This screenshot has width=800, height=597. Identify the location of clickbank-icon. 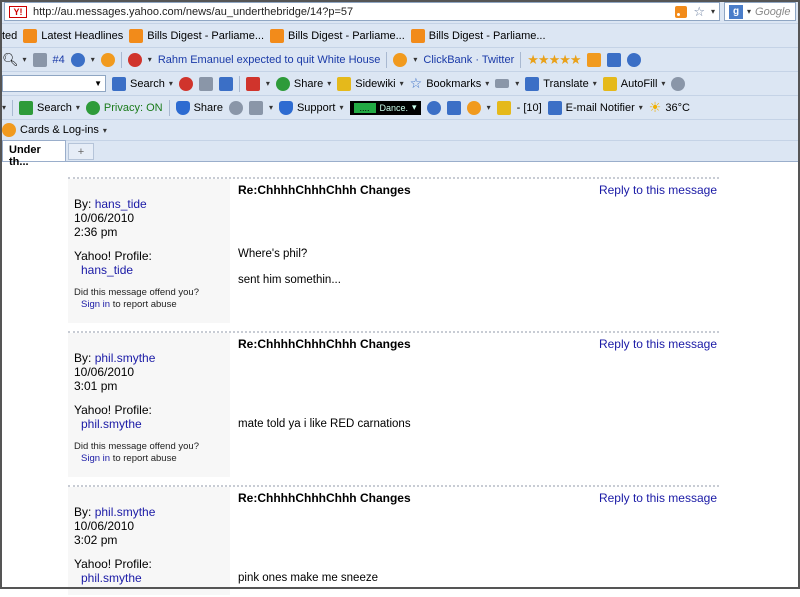
(400, 59).